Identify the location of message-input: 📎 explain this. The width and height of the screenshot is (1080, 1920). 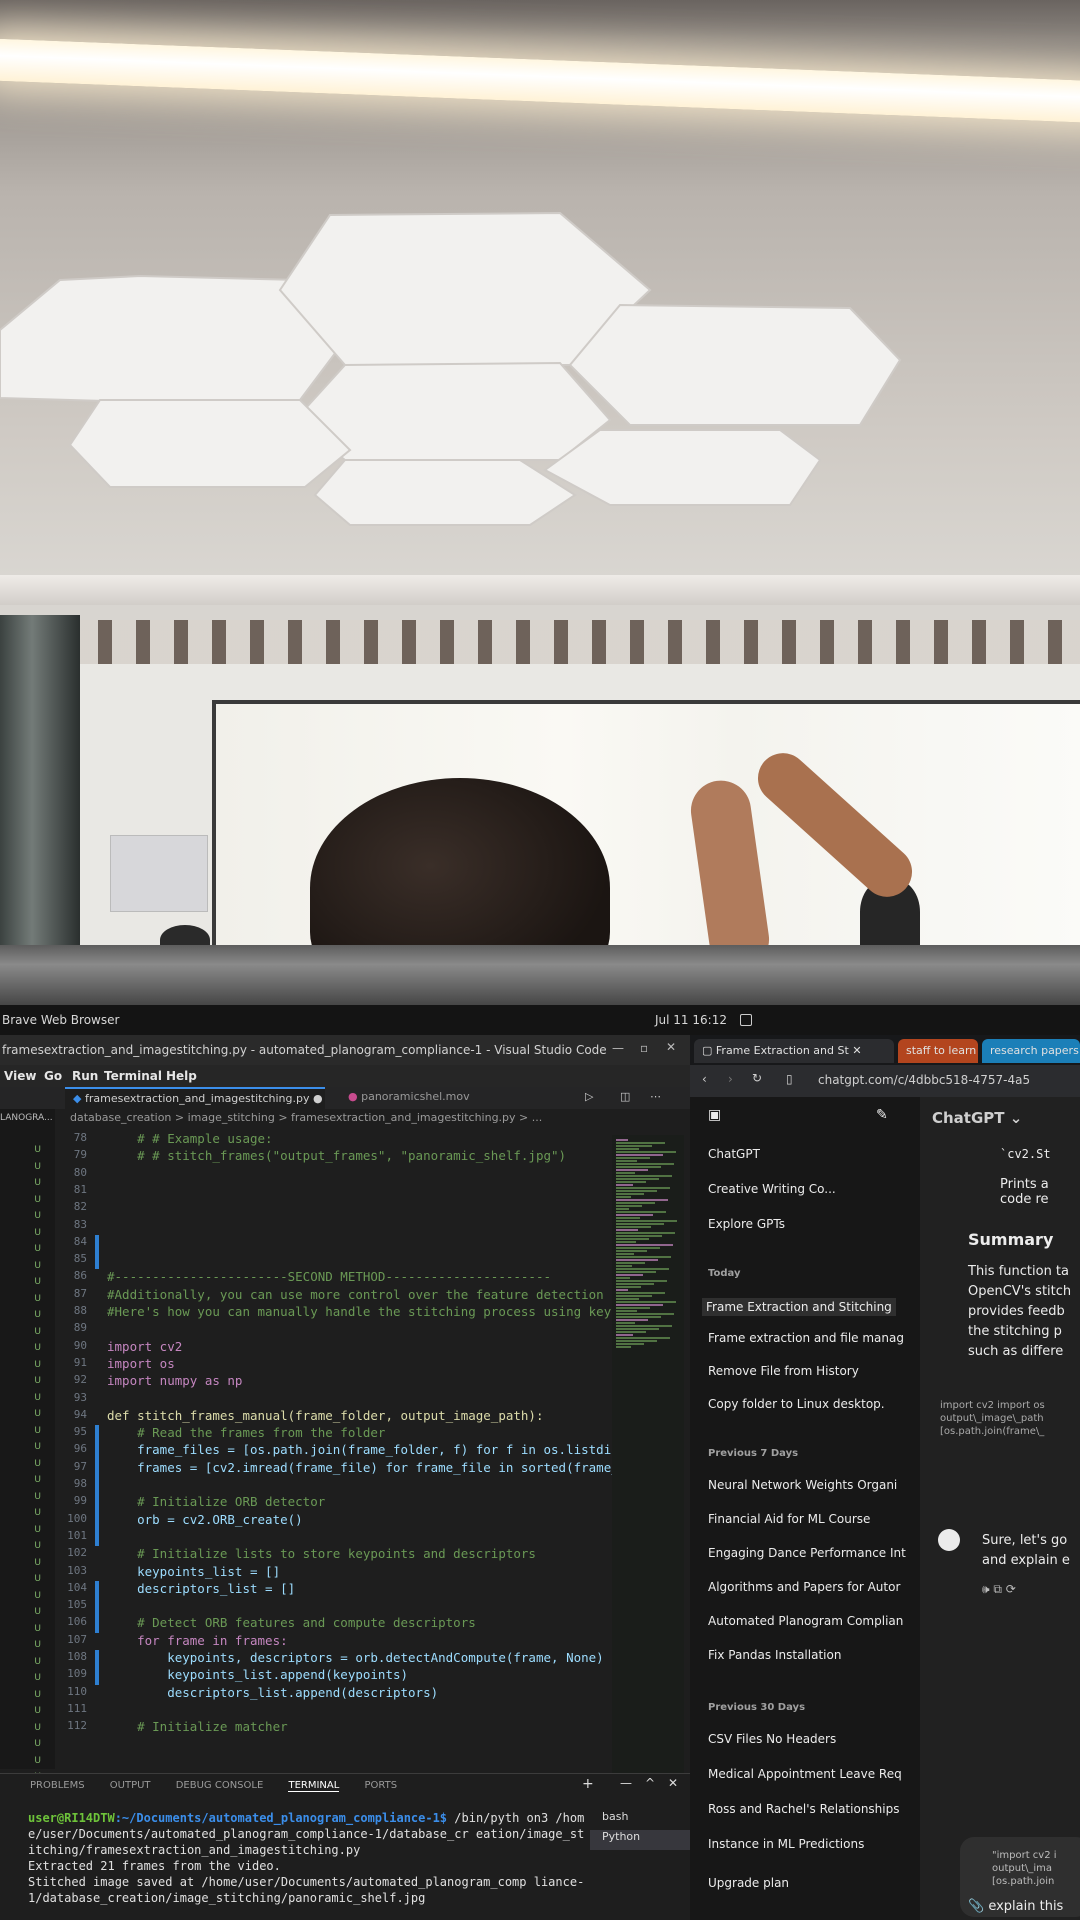
(1015, 1906).